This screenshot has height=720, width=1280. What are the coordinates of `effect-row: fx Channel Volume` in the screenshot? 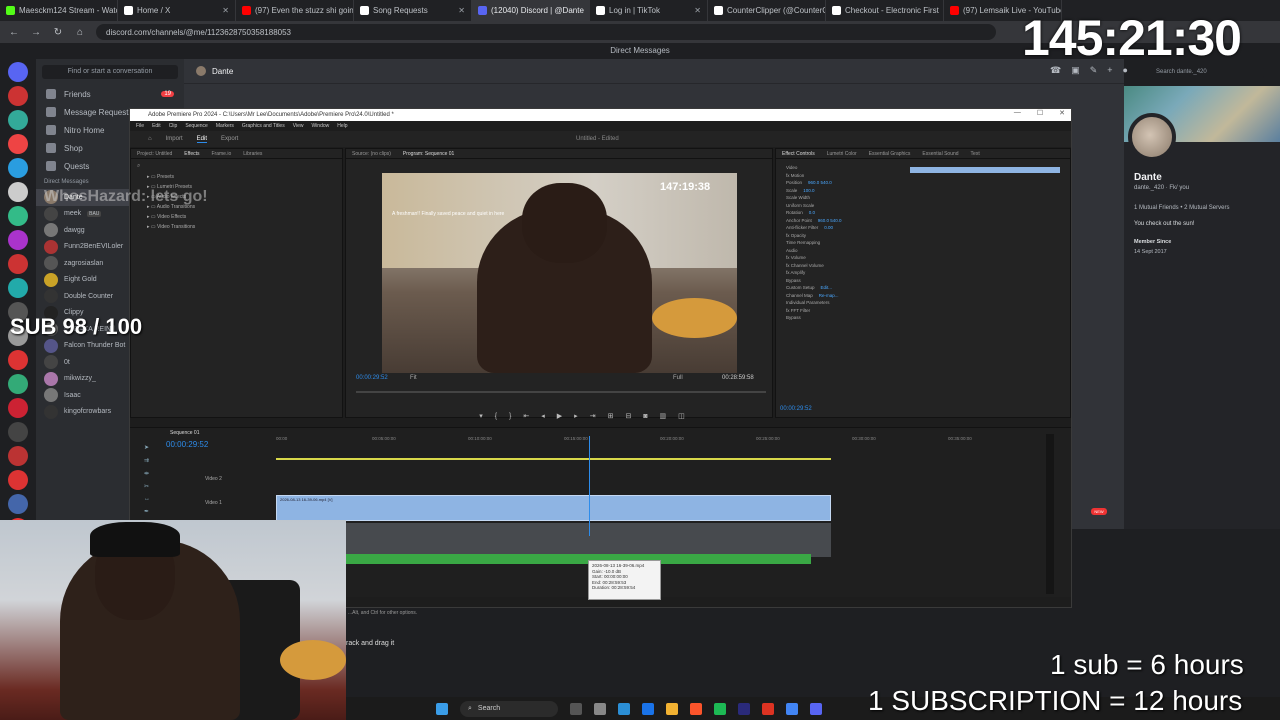 It's located at (841, 267).